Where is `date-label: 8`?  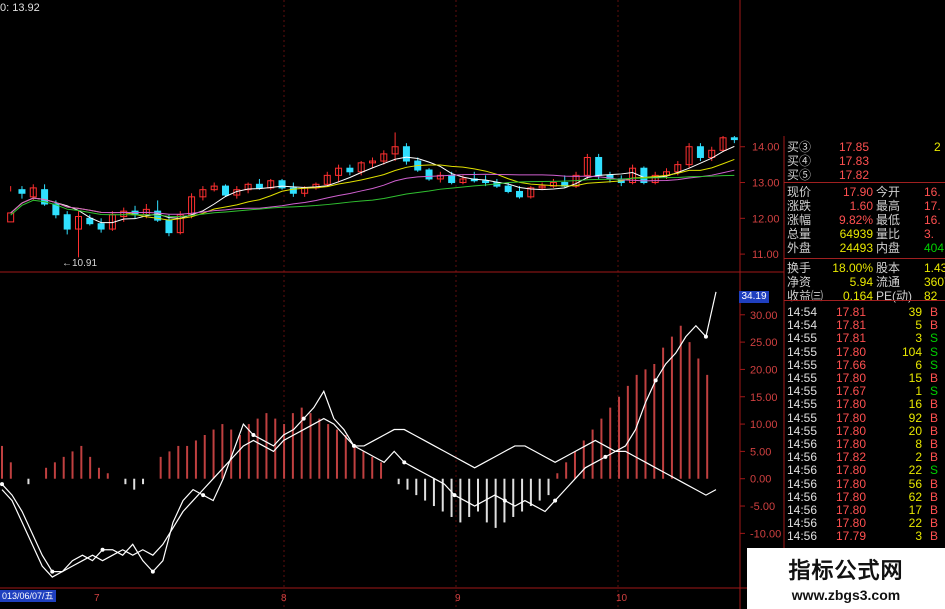 date-label: 8 is located at coordinates (284, 598).